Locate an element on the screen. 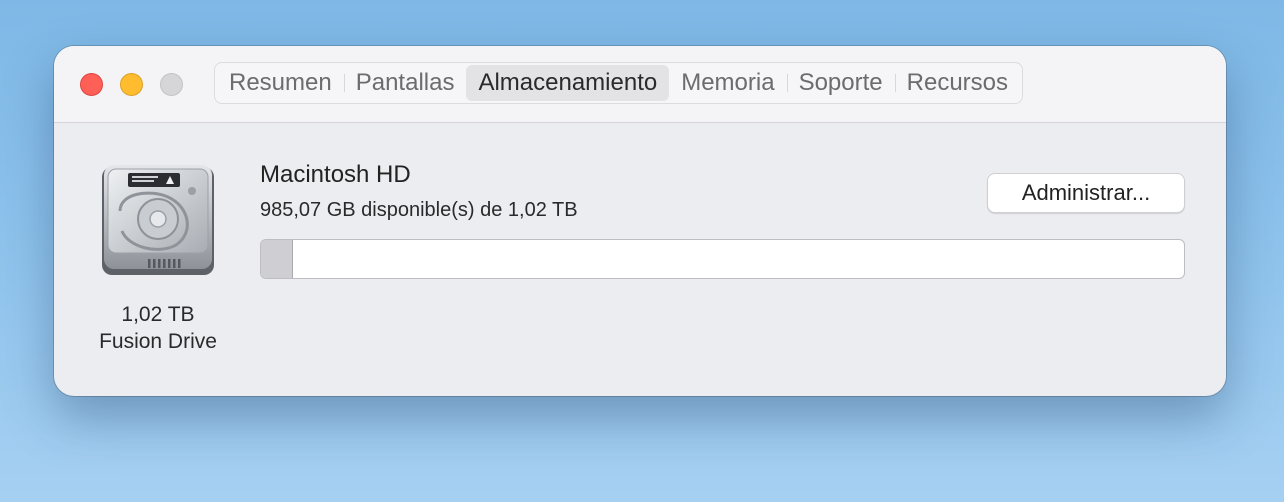  zoom-button is located at coordinates (171, 84).